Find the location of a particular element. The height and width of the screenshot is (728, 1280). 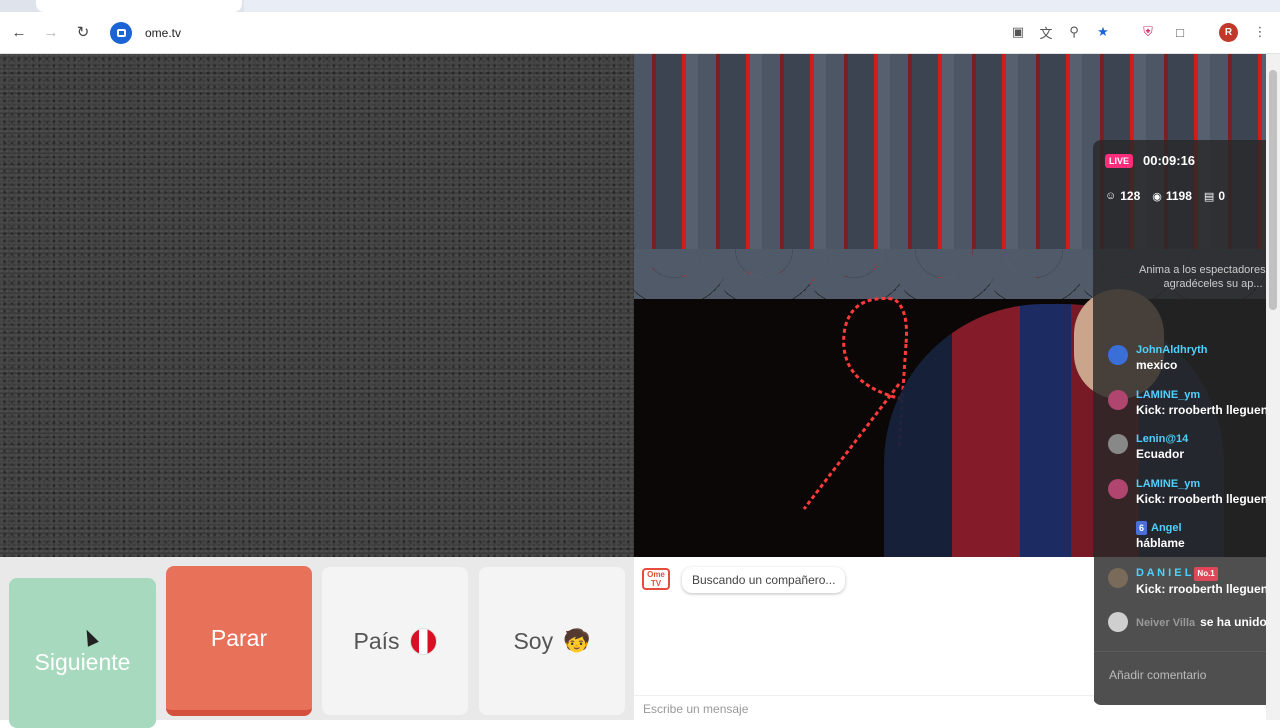

chat-username-text: Lenin@14 is located at coordinates (1162, 439).